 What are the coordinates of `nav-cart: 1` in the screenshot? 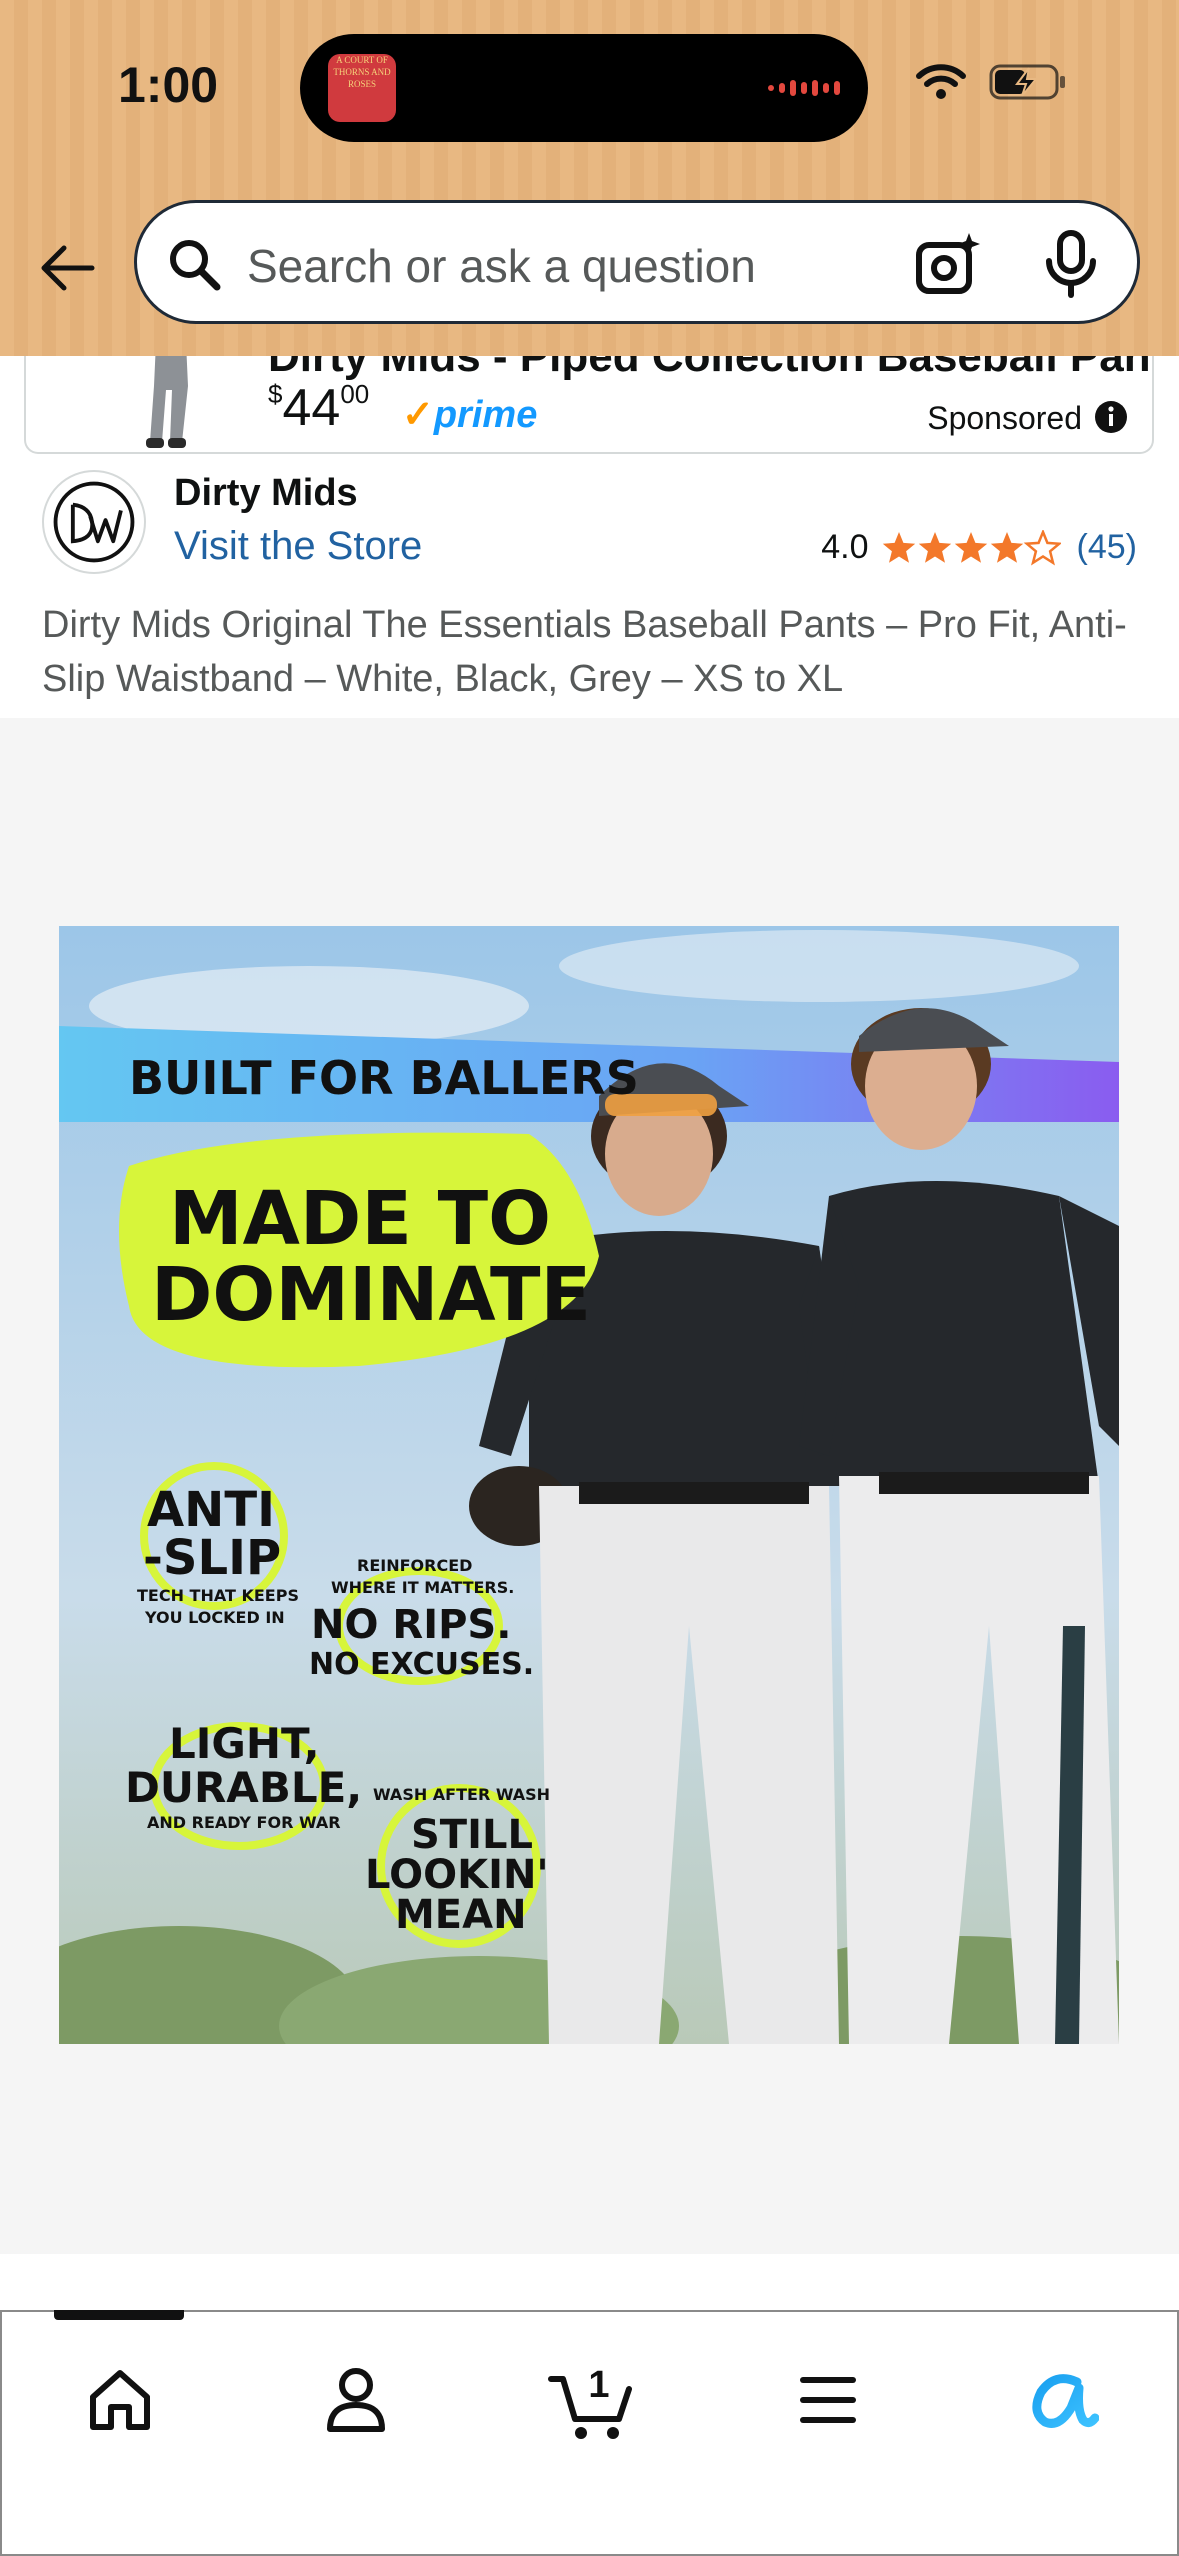 It's located at (592, 2400).